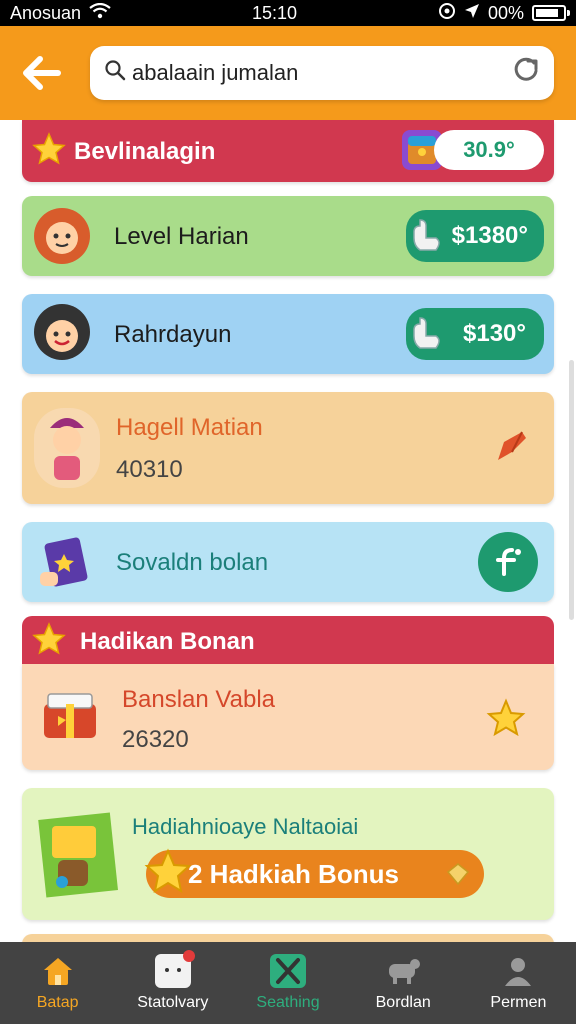 This screenshot has width=576, height=1024. I want to click on nav-item-searching: Seathing, so click(287, 983).